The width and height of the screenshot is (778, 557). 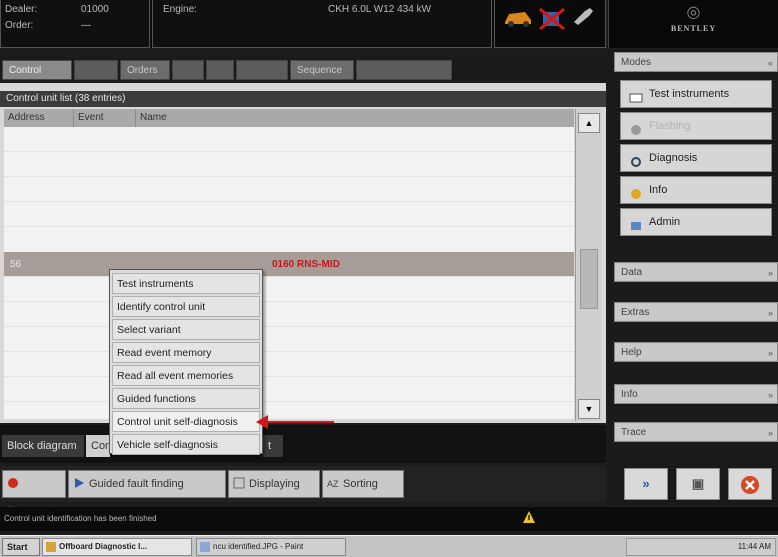 What do you see at coordinates (186, 421) in the screenshot?
I see `menu-item-control-unit-self-diagnosis: Control unit self-diagnosis` at bounding box center [186, 421].